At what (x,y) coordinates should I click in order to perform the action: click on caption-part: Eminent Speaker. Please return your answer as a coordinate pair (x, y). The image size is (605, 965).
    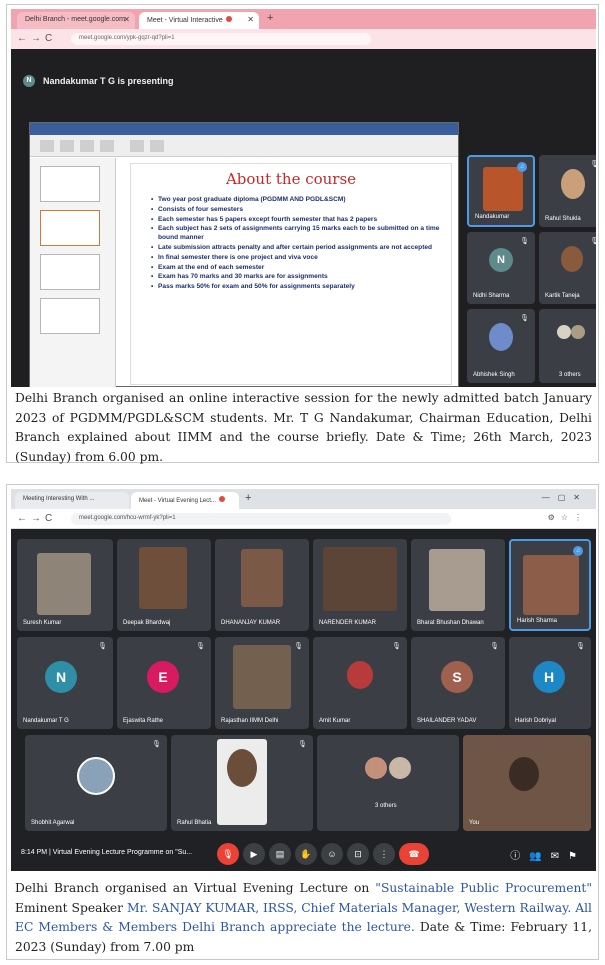
    Looking at the image, I should click on (71, 907).